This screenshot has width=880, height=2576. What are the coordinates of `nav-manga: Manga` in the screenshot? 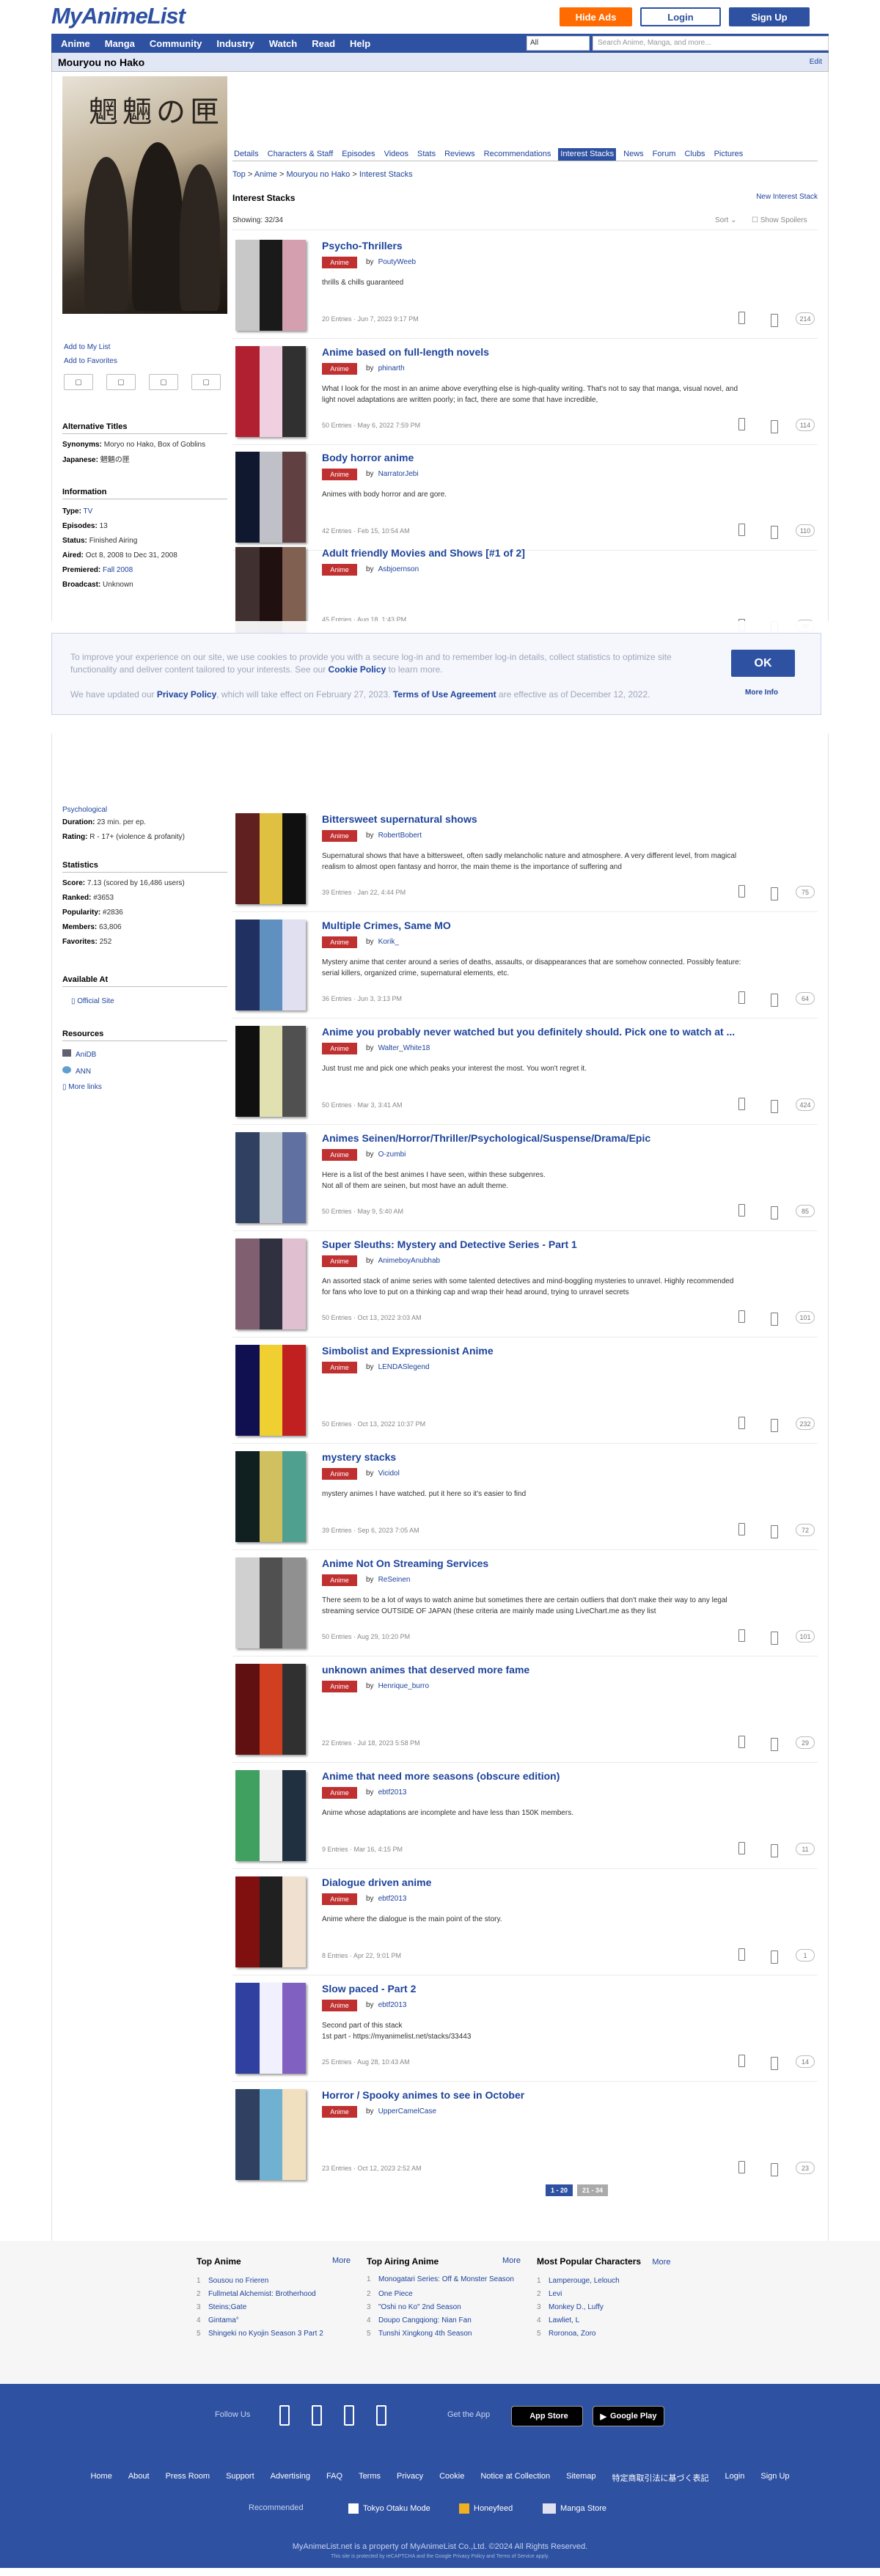 It's located at (120, 44).